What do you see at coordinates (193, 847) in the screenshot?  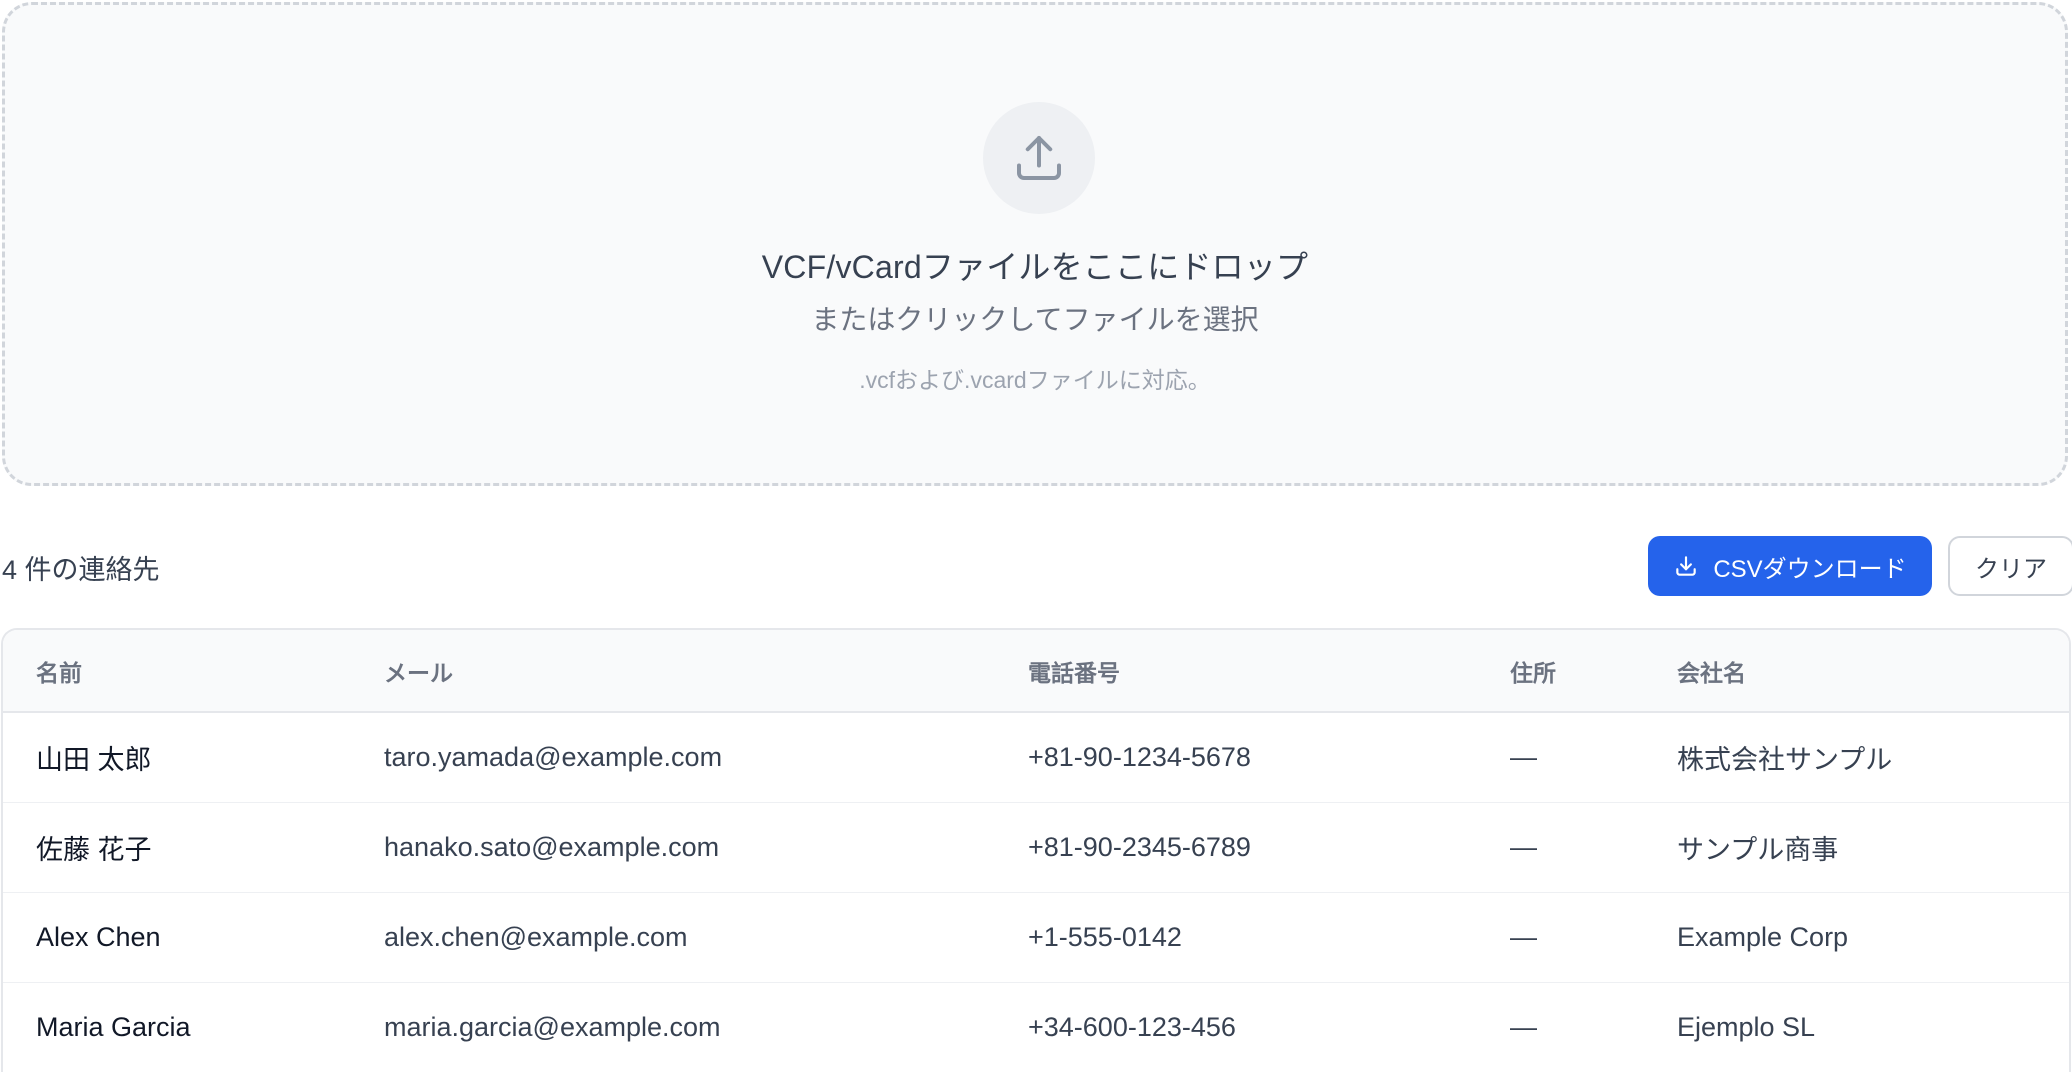 I see `cell-name: 佐藤 花子` at bounding box center [193, 847].